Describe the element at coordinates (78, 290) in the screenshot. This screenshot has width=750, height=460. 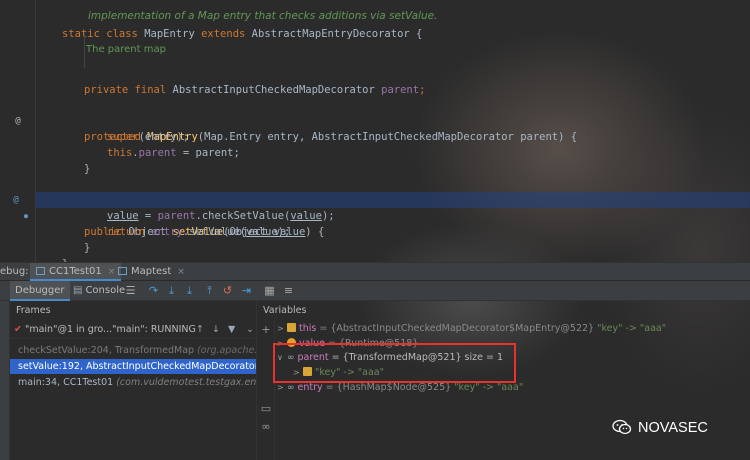
I see `console-icon: ▤` at that location.